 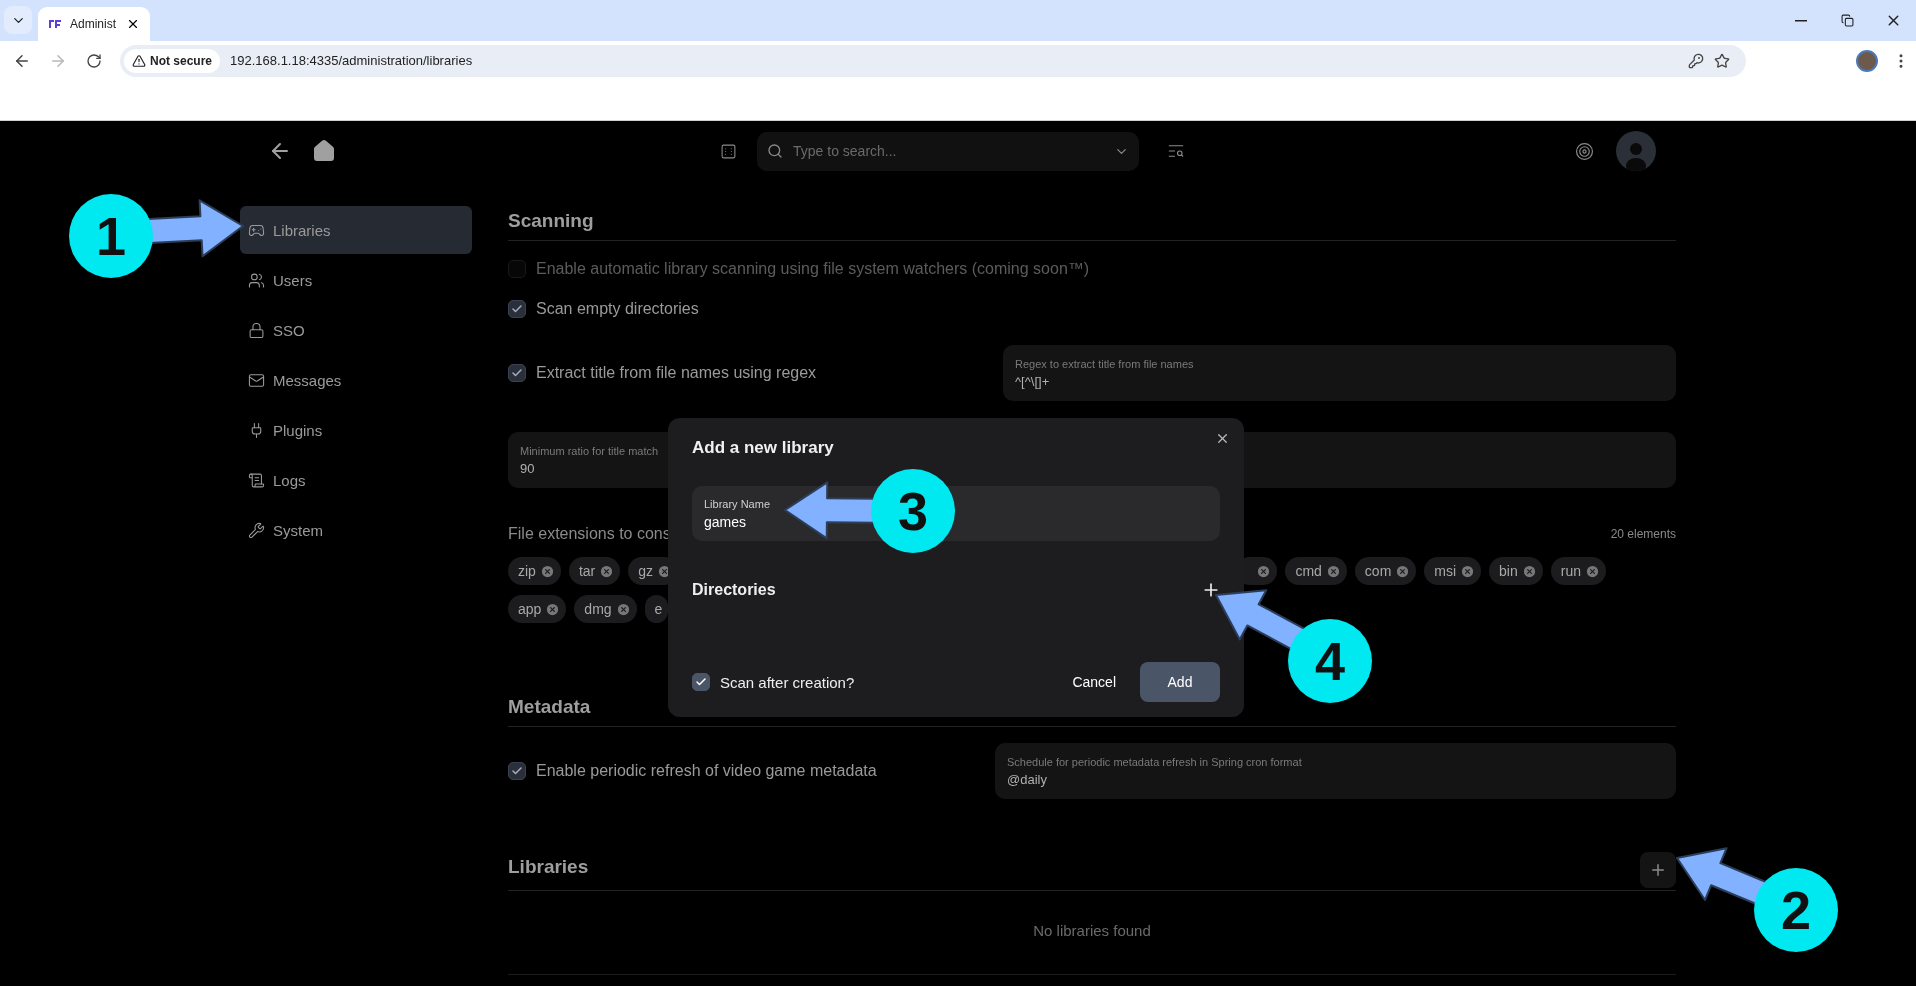 What do you see at coordinates (352, 60) in the screenshot?
I see `url-text: 192.168.1.18:4335/administration/libraries` at bounding box center [352, 60].